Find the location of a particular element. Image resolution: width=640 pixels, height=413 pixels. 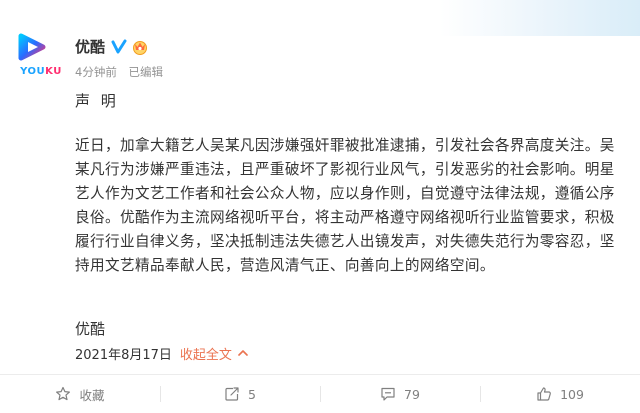

author-row: 优酷 is located at coordinates (112, 46).